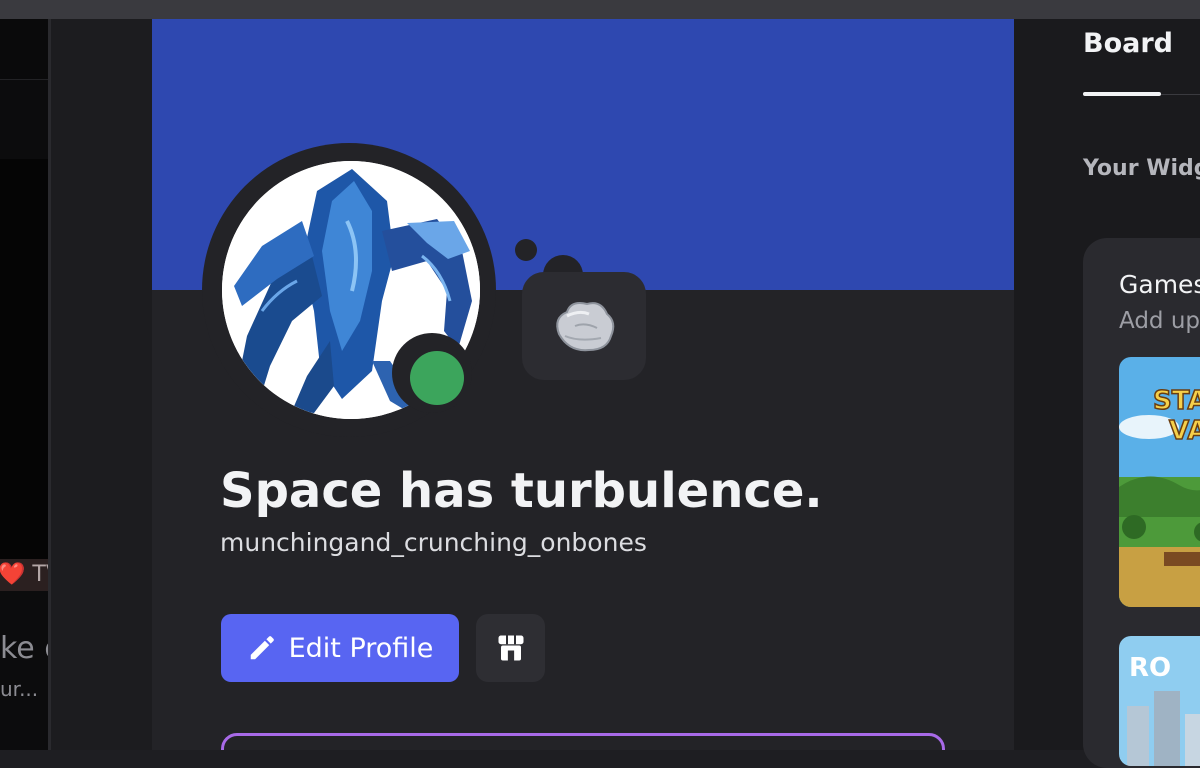 This screenshot has height=768, width=1200. I want to click on custom-status-bubble, so click(584, 326).